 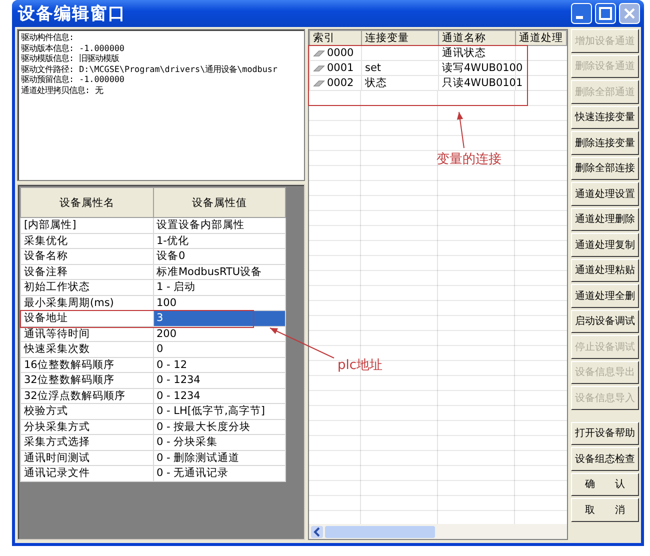 I want to click on scroll-left-icon, so click(x=317, y=532).